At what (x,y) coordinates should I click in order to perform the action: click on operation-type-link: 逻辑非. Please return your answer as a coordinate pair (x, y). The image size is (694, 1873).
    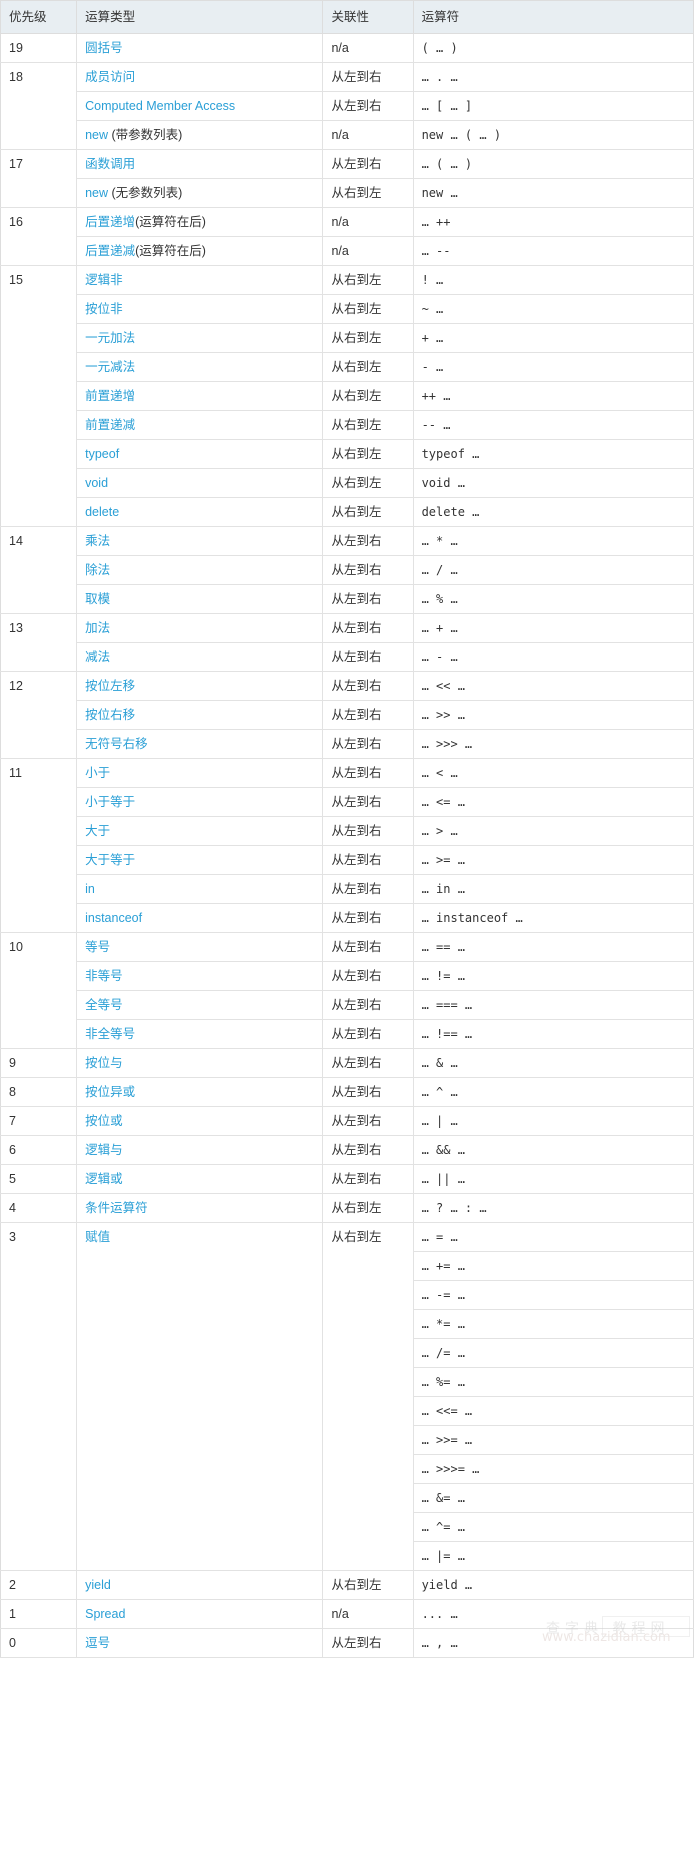
    Looking at the image, I should click on (104, 280).